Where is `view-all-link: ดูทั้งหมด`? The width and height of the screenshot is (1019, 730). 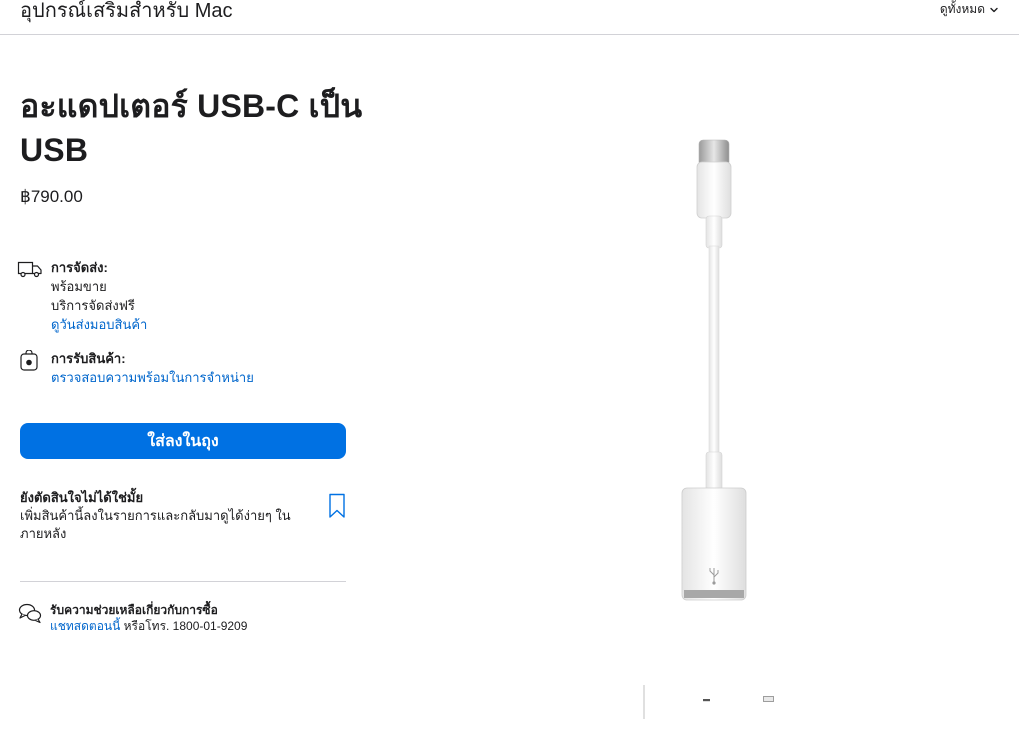 view-all-link: ดูทั้งหมด is located at coordinates (969, 9).